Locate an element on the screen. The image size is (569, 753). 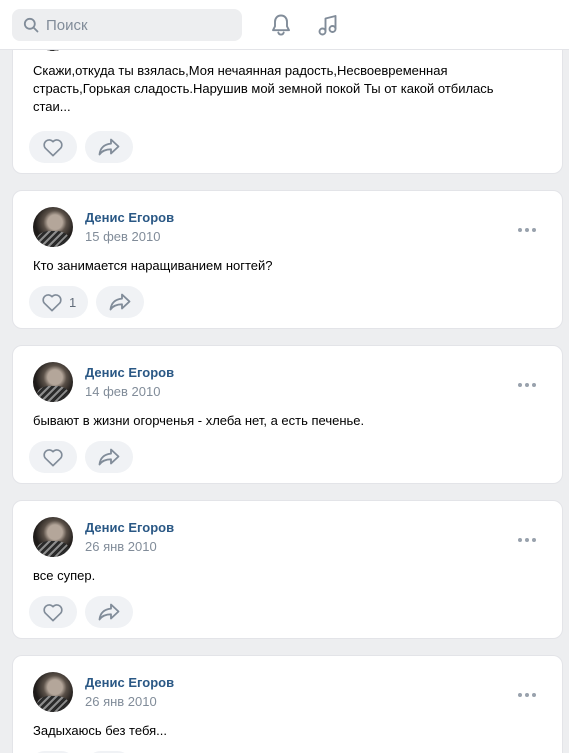
top-bar is located at coordinates (284, 25).